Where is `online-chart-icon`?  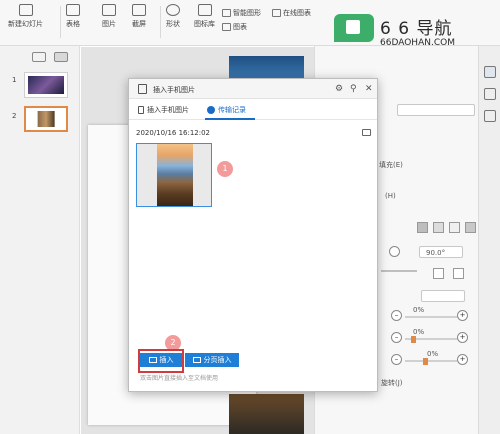 online-chart-icon is located at coordinates (276, 13).